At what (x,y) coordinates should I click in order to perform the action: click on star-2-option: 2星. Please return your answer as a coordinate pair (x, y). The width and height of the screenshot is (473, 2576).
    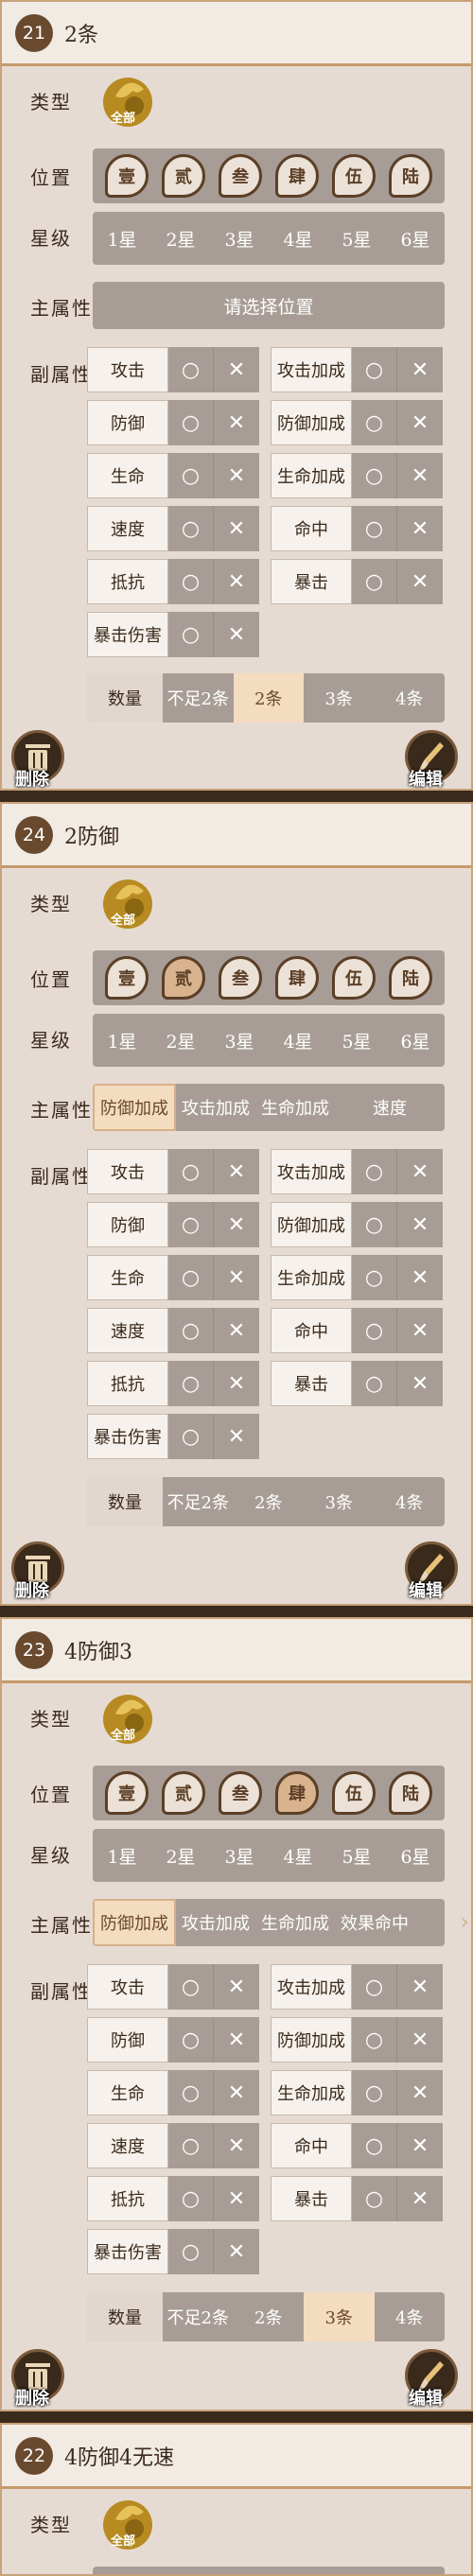
    Looking at the image, I should click on (180, 1855).